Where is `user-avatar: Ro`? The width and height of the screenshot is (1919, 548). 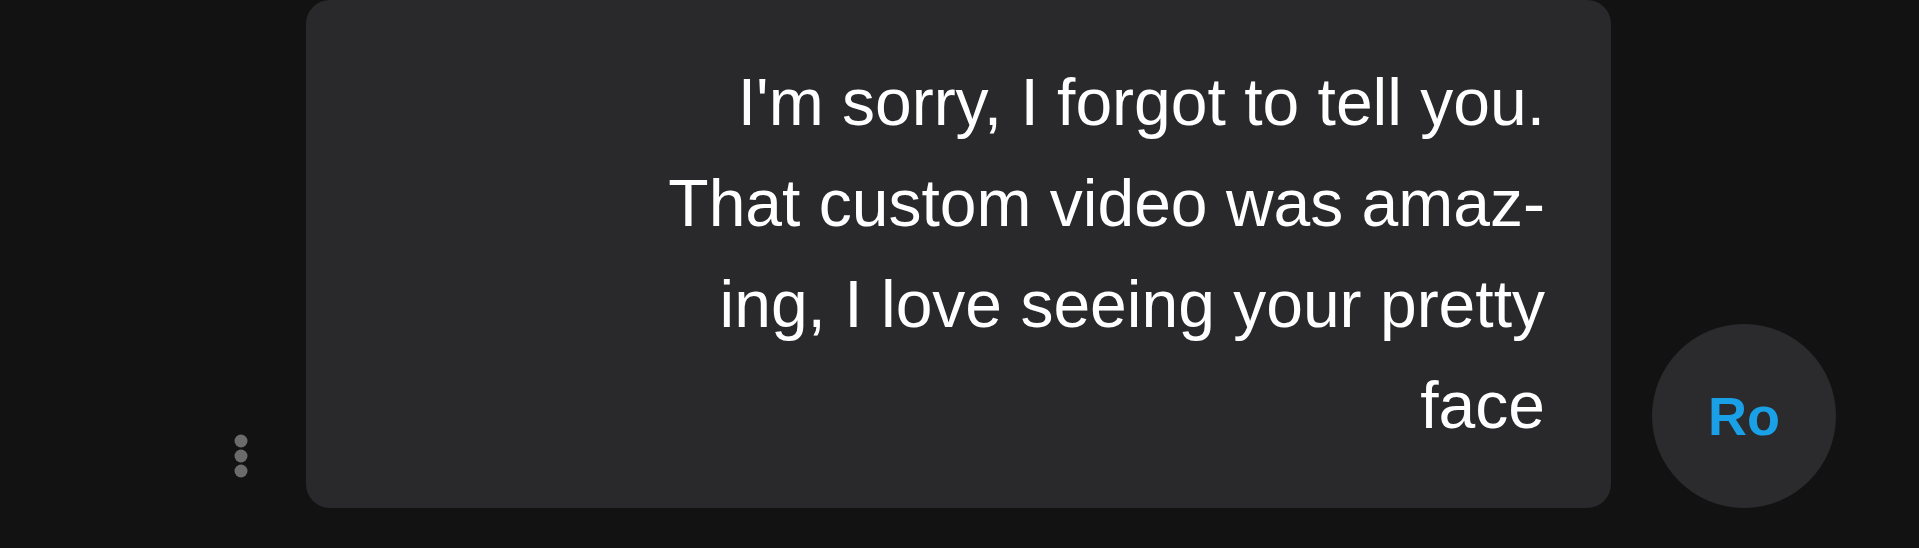 user-avatar: Ro is located at coordinates (1744, 416).